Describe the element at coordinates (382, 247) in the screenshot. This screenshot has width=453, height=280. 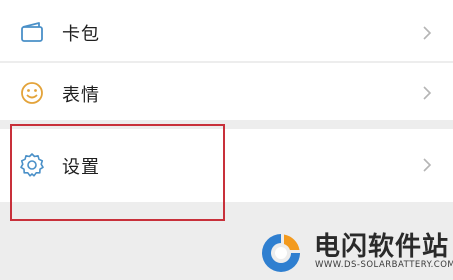
I see `watermark-title: 电闪软件站` at that location.